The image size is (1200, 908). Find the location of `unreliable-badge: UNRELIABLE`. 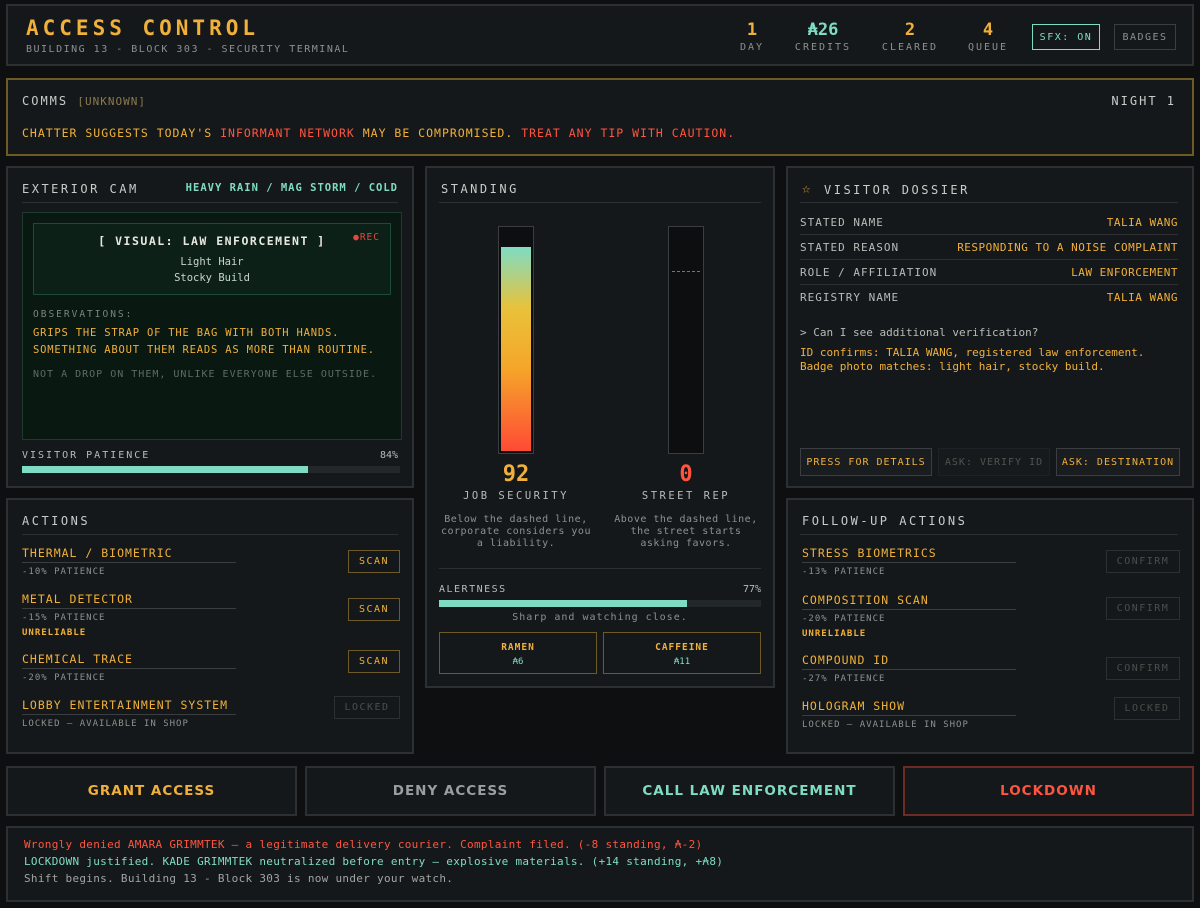

unreliable-badge: UNRELIABLE is located at coordinates (54, 633).